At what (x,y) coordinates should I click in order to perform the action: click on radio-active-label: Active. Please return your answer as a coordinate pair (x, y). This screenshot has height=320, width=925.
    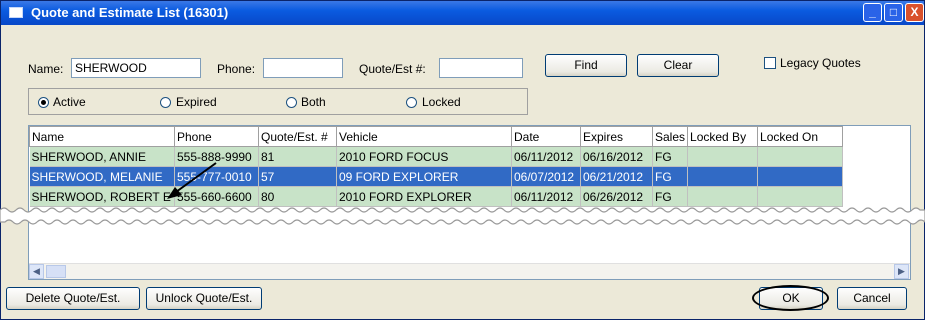
    Looking at the image, I should click on (69, 102).